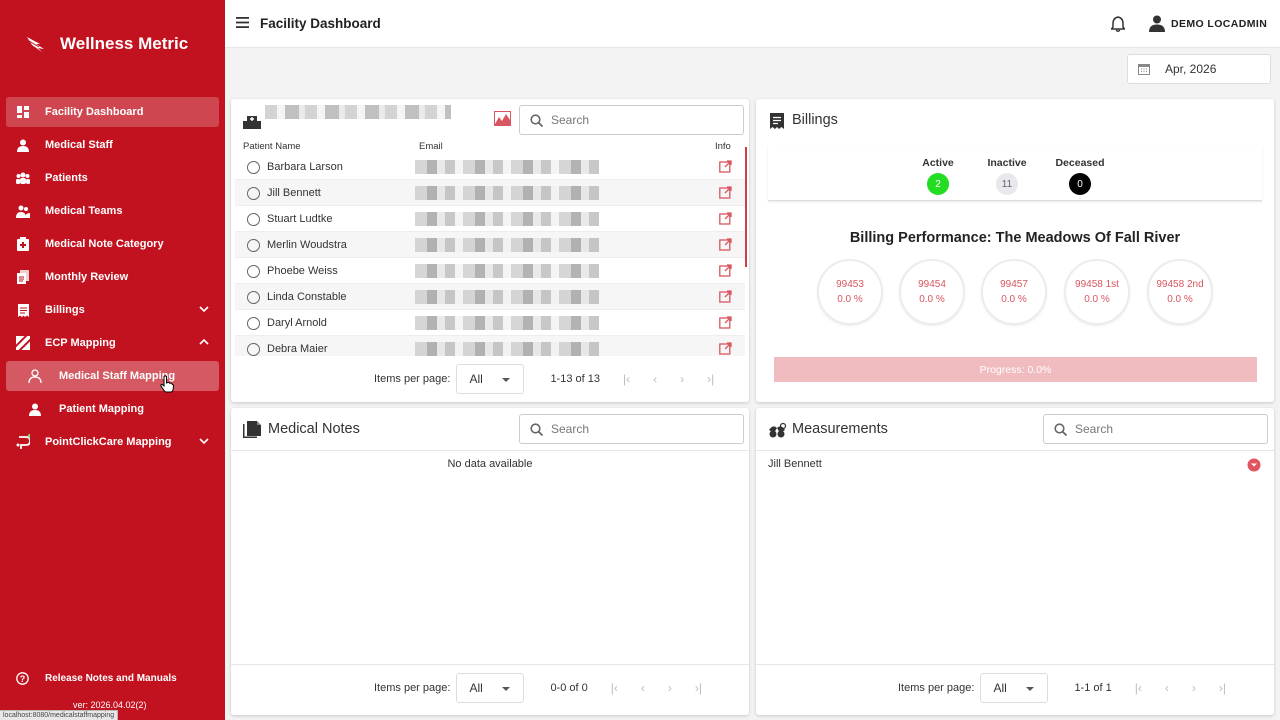 The width and height of the screenshot is (1280, 720). I want to click on table-row: Linda Constable, so click(490, 297).